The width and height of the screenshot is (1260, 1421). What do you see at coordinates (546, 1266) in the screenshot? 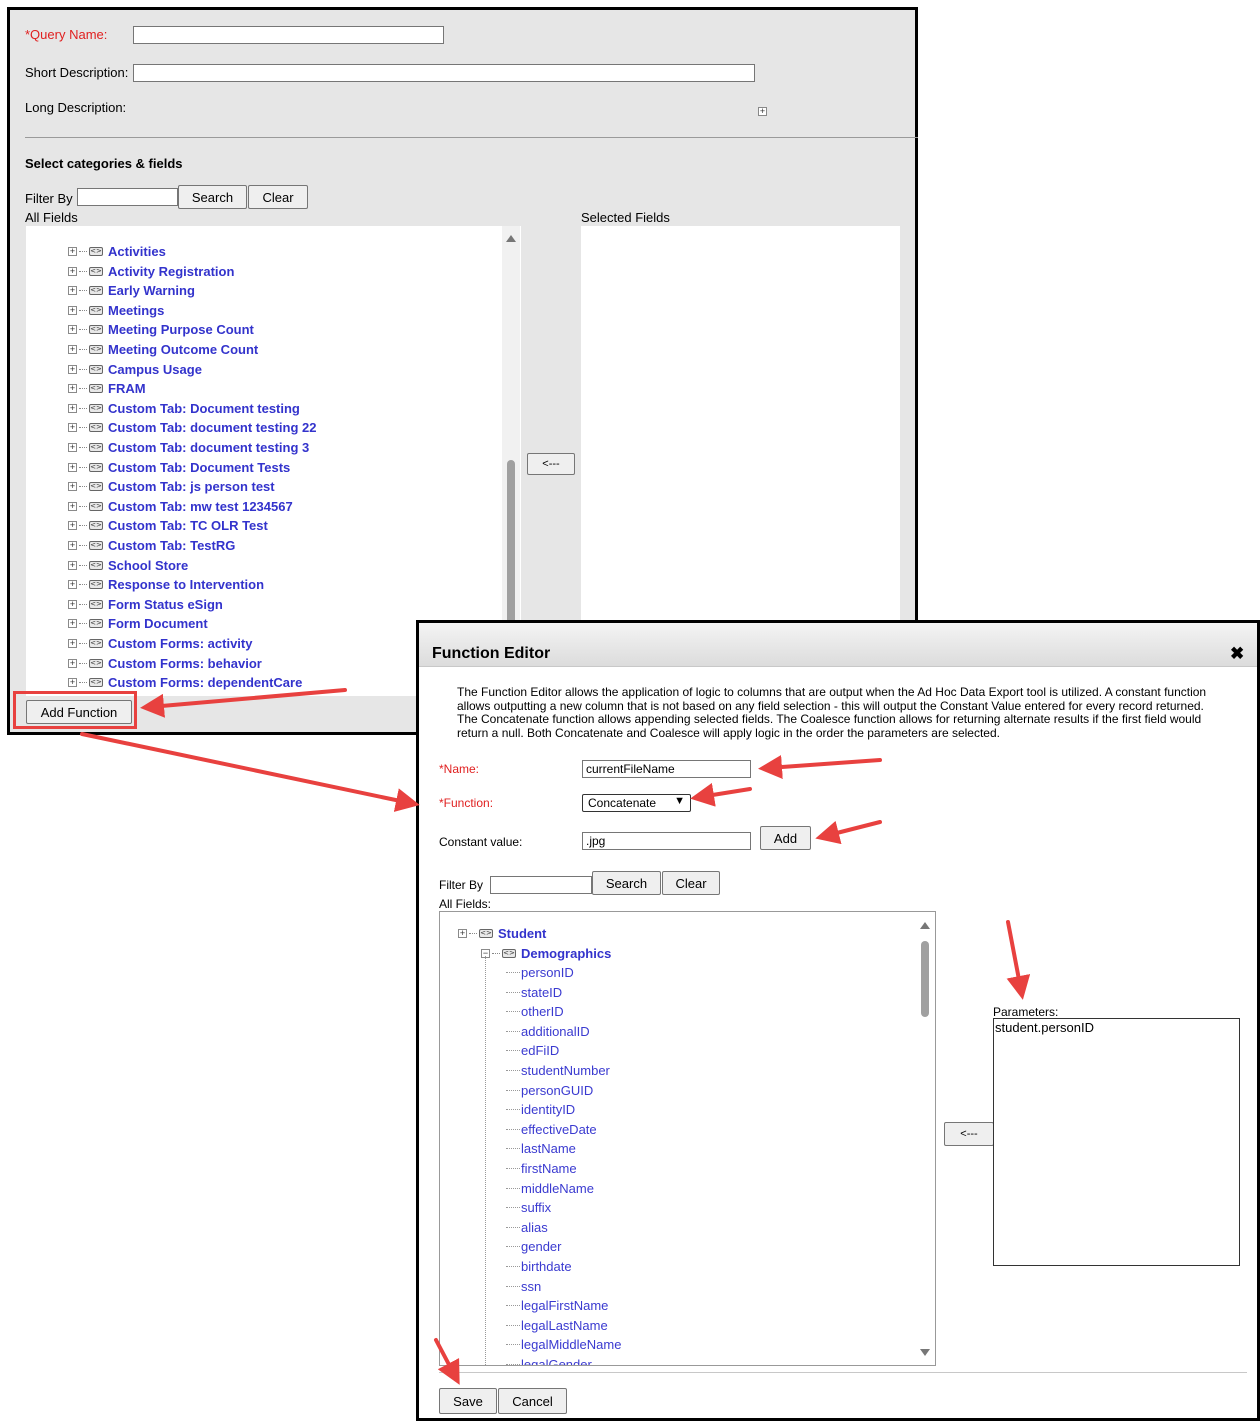
I see `field-leaf-label: birthdate` at bounding box center [546, 1266].